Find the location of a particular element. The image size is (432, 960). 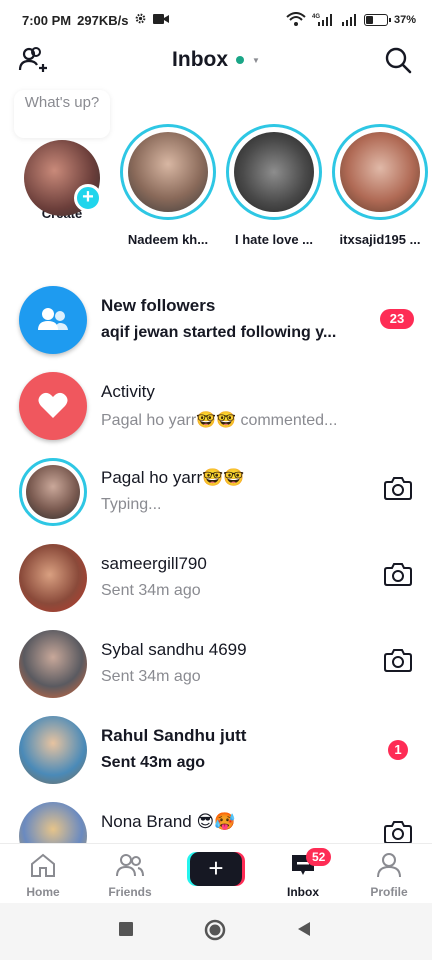

list-item-chat: sameergill790 Sent 34m ago is located at coordinates (216, 583).